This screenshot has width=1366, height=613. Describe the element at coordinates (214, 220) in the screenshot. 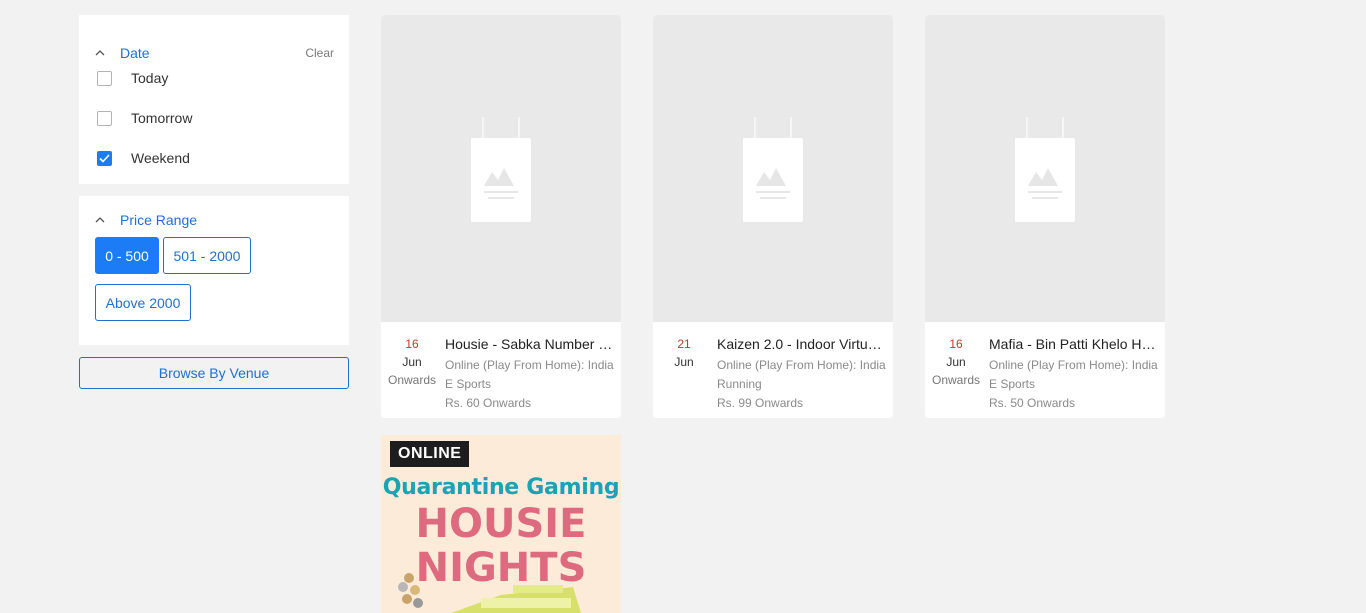

I see `price-filter-header: Price Range` at that location.